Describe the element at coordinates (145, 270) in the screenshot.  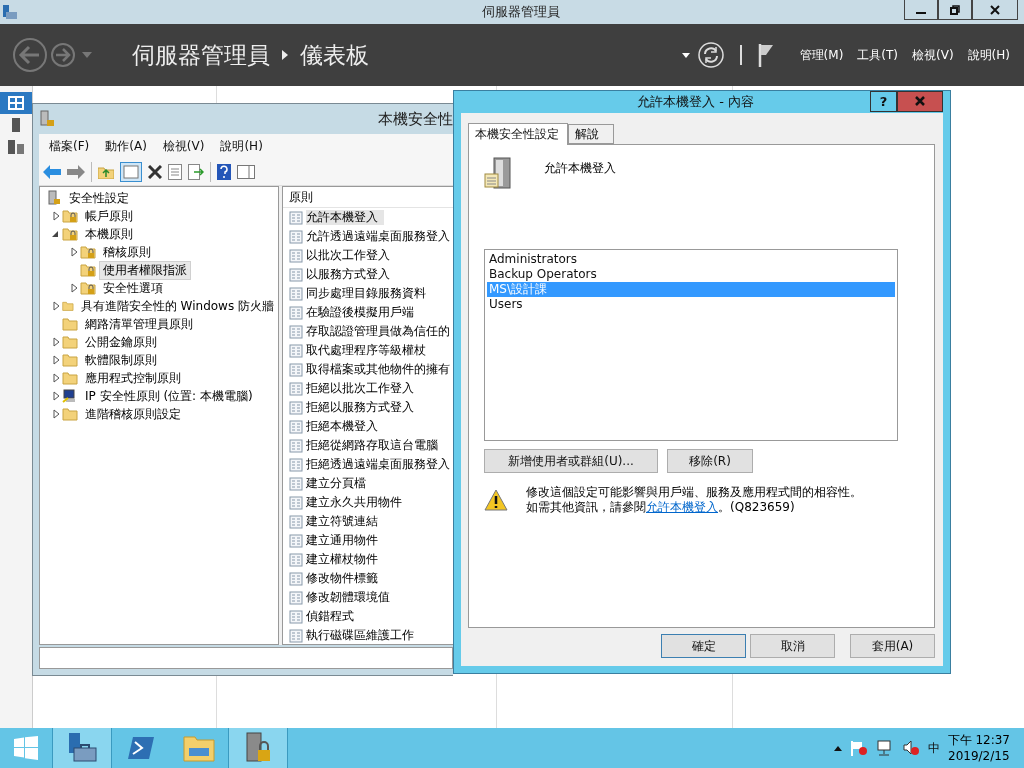
I see `tree-item: 使用者權限指派` at that location.